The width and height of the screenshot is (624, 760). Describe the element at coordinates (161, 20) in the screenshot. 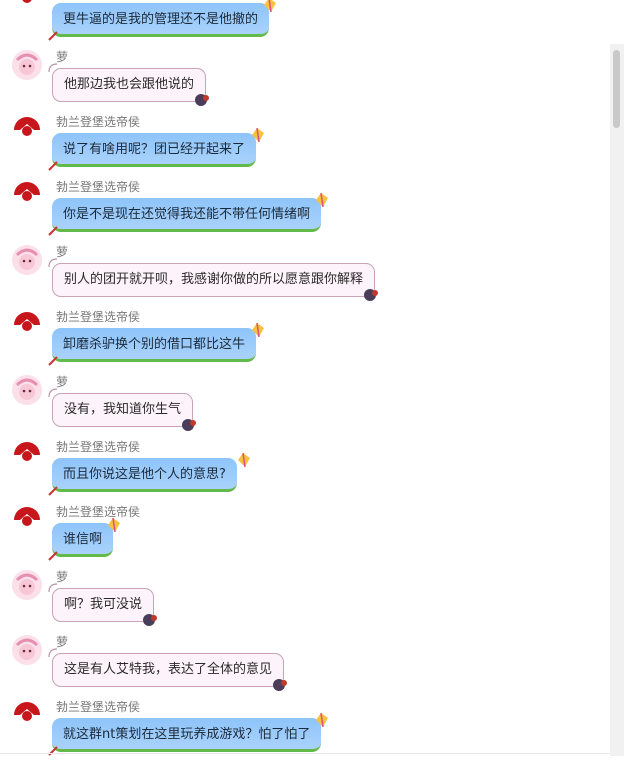

I see `message-bubble: 更牛逼的是我的管理还不是他撤的` at that location.